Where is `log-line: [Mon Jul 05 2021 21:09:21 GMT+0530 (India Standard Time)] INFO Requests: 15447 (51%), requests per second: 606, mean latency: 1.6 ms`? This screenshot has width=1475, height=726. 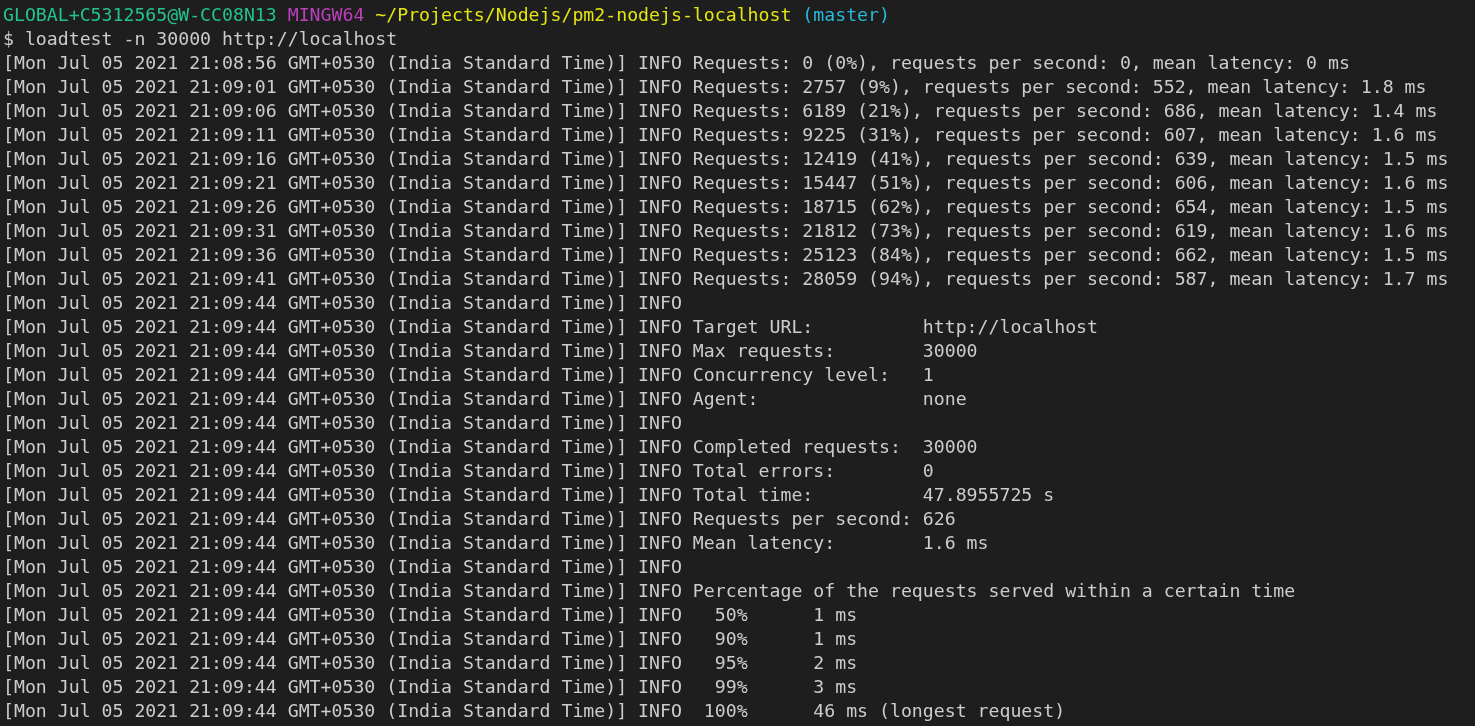 log-line: [Mon Jul 05 2021 21:09:21 GMT+0530 (India Standard Time)] INFO Requests: 15447 (51%), requests per second: 606, mean latency: 1.6 ms is located at coordinates (726, 182).